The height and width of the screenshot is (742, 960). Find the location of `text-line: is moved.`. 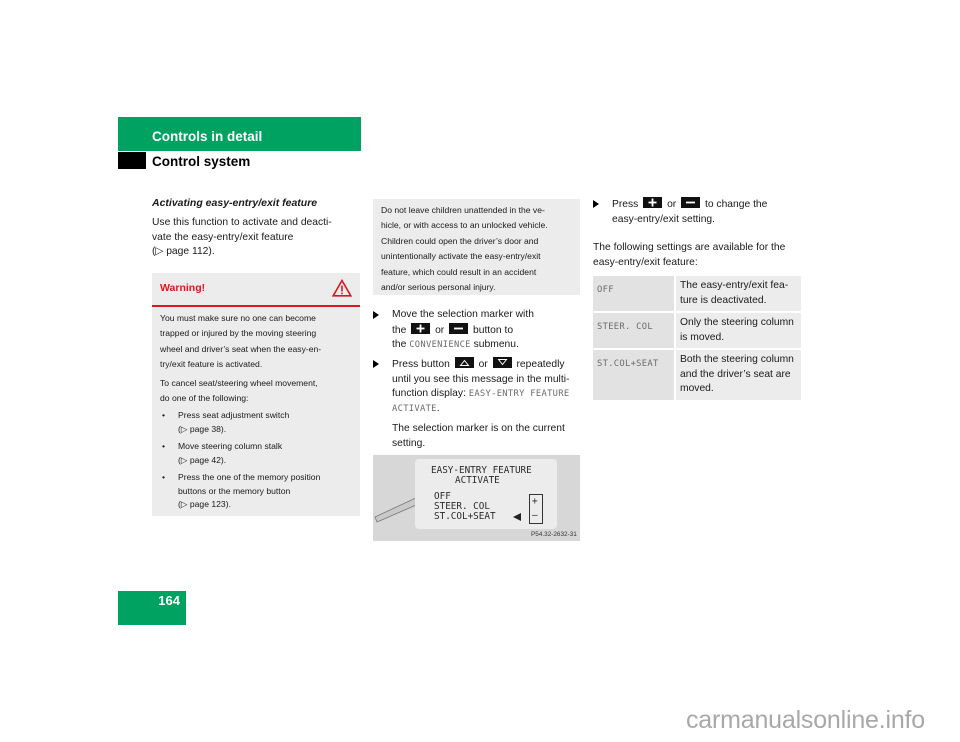

text-line: is moved. is located at coordinates (702, 337).